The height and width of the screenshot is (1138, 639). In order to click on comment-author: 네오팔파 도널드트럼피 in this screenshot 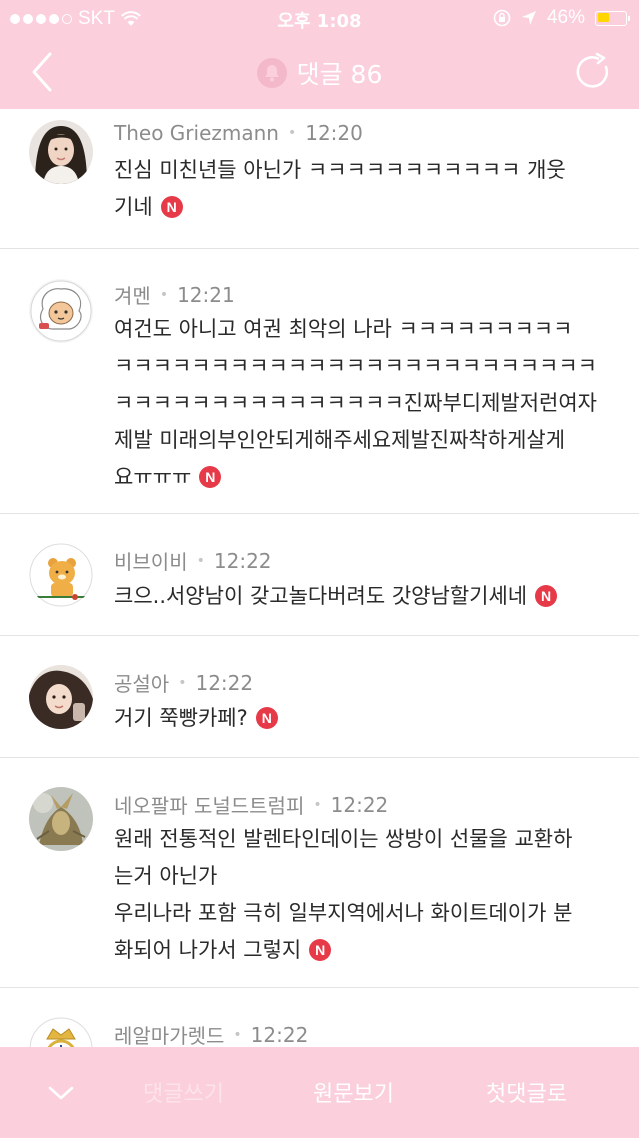, I will do `click(209, 804)`.